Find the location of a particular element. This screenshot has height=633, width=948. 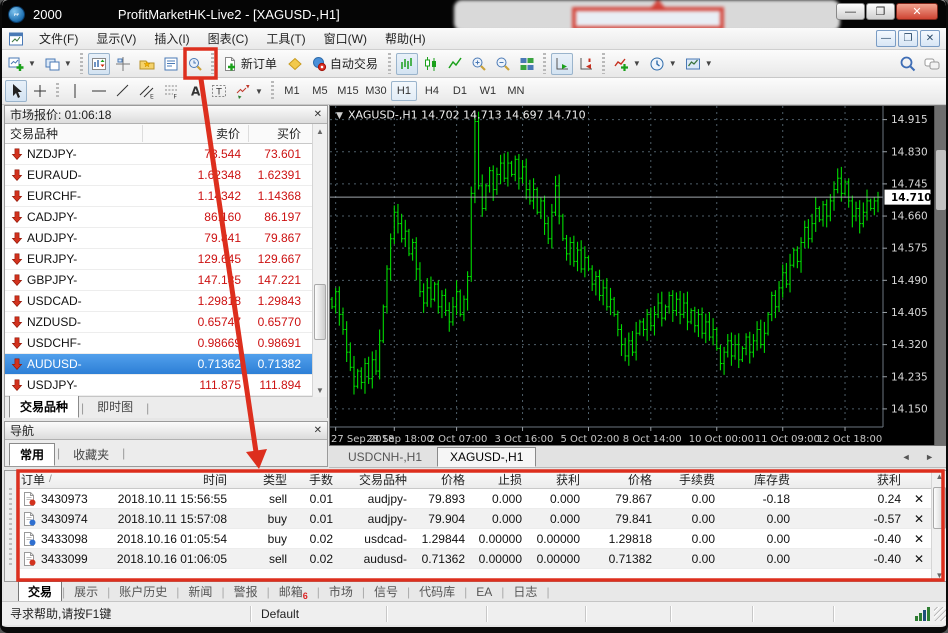

market-watch-row: AUDUSD- 0.71362 0.71382 is located at coordinates (166, 364).